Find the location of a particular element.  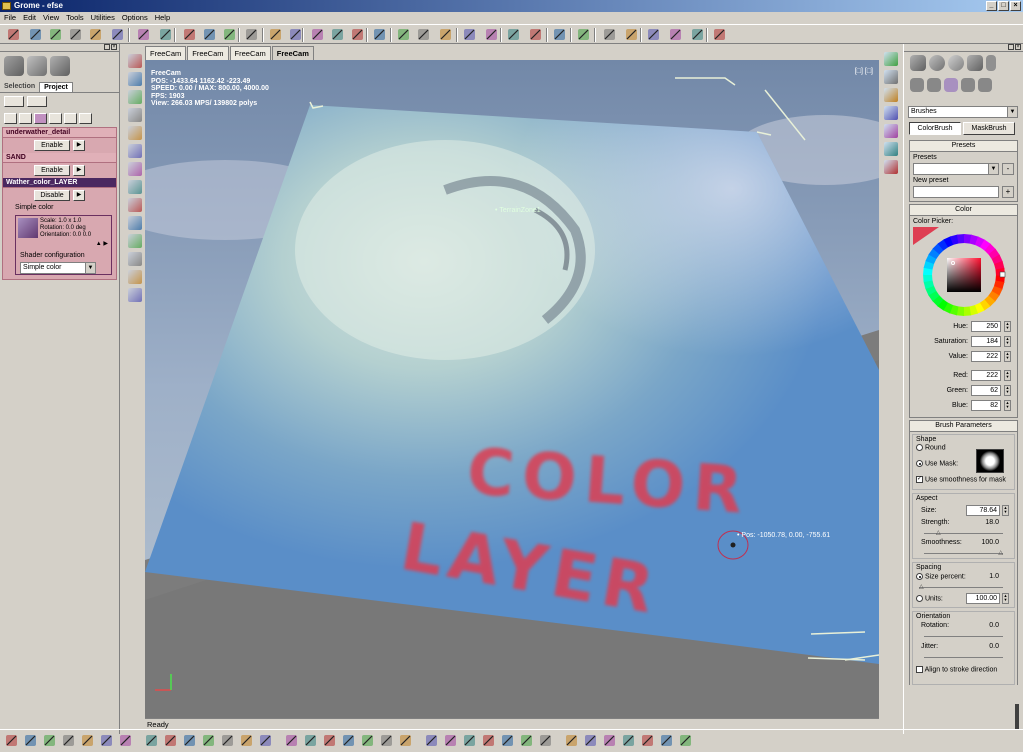

units-spinner: ▲ ▼ is located at coordinates (1005, 599).